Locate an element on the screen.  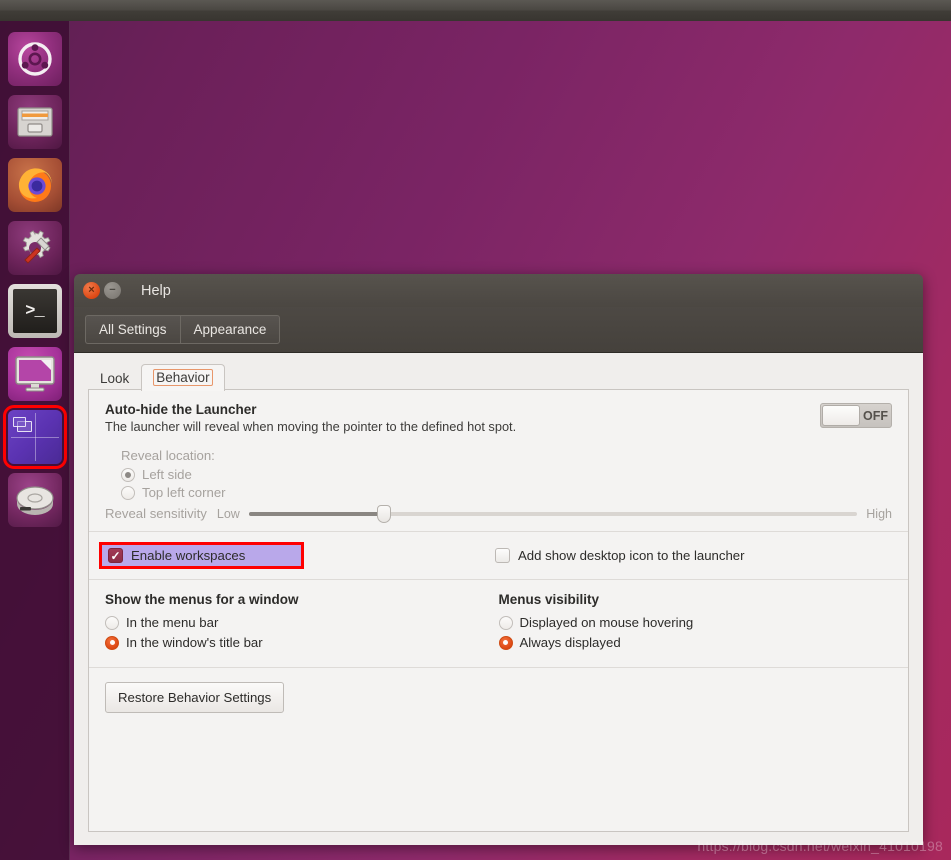
autohide-toggle-state: OFF is located at coordinates (875, 415).